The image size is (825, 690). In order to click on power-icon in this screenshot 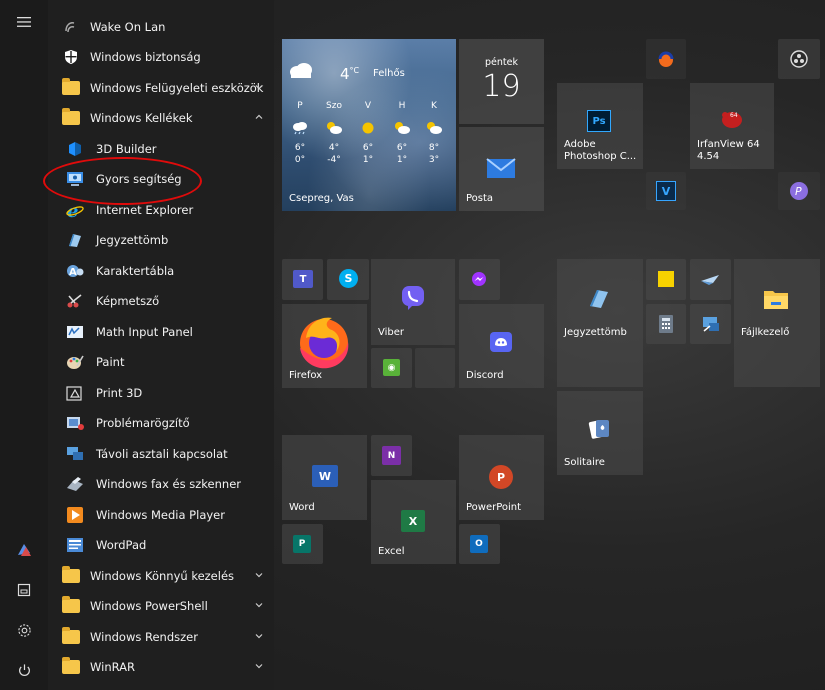, I will do `click(24, 670)`.